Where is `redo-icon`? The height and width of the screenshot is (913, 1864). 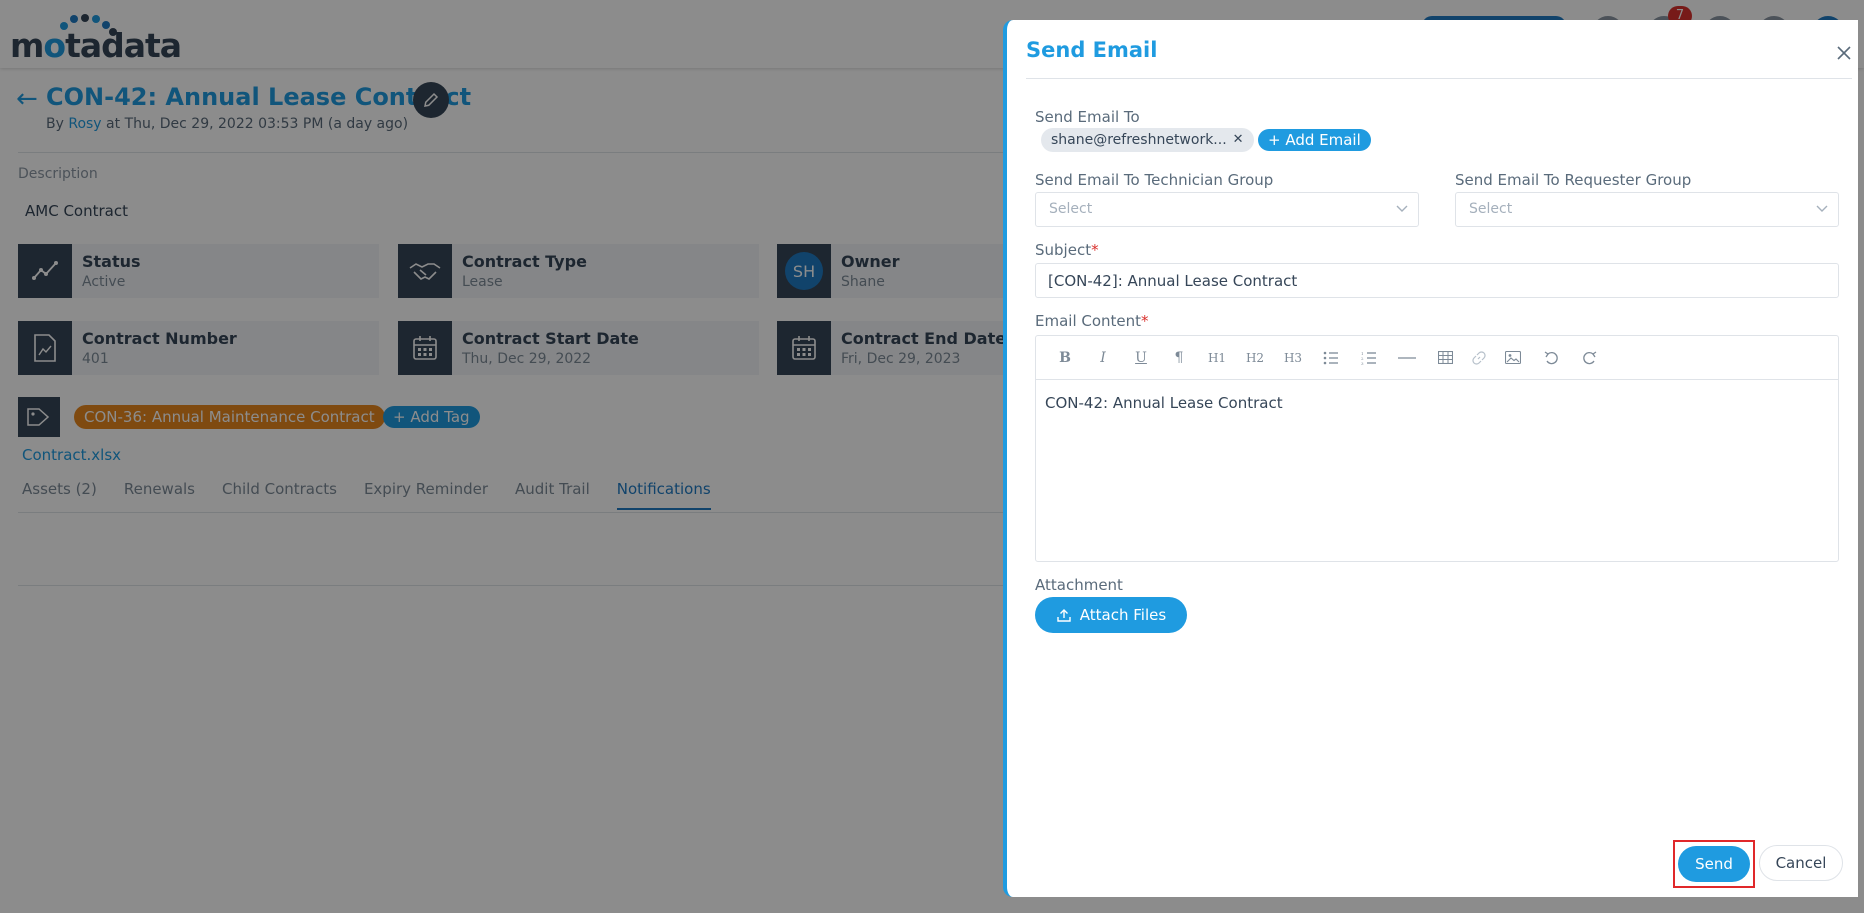 redo-icon is located at coordinates (1589, 358).